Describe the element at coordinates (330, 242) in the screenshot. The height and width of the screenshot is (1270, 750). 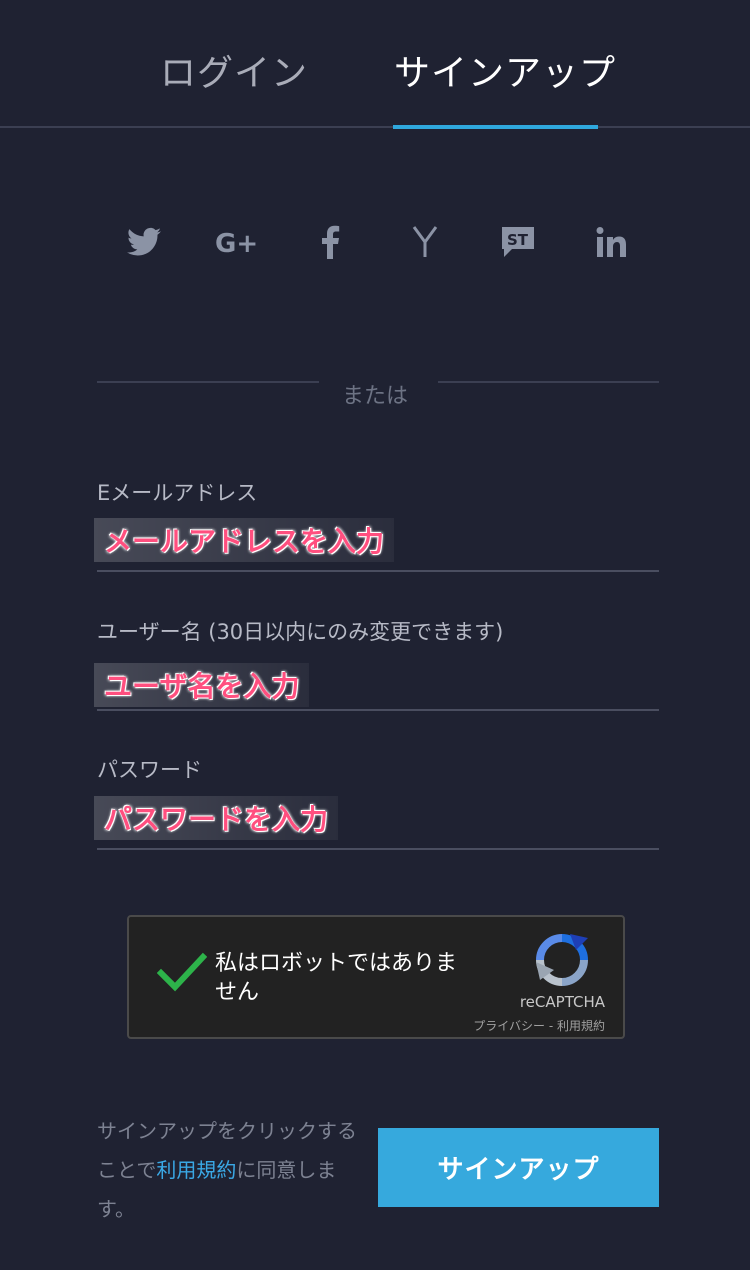
I see `facebook-icon` at that location.